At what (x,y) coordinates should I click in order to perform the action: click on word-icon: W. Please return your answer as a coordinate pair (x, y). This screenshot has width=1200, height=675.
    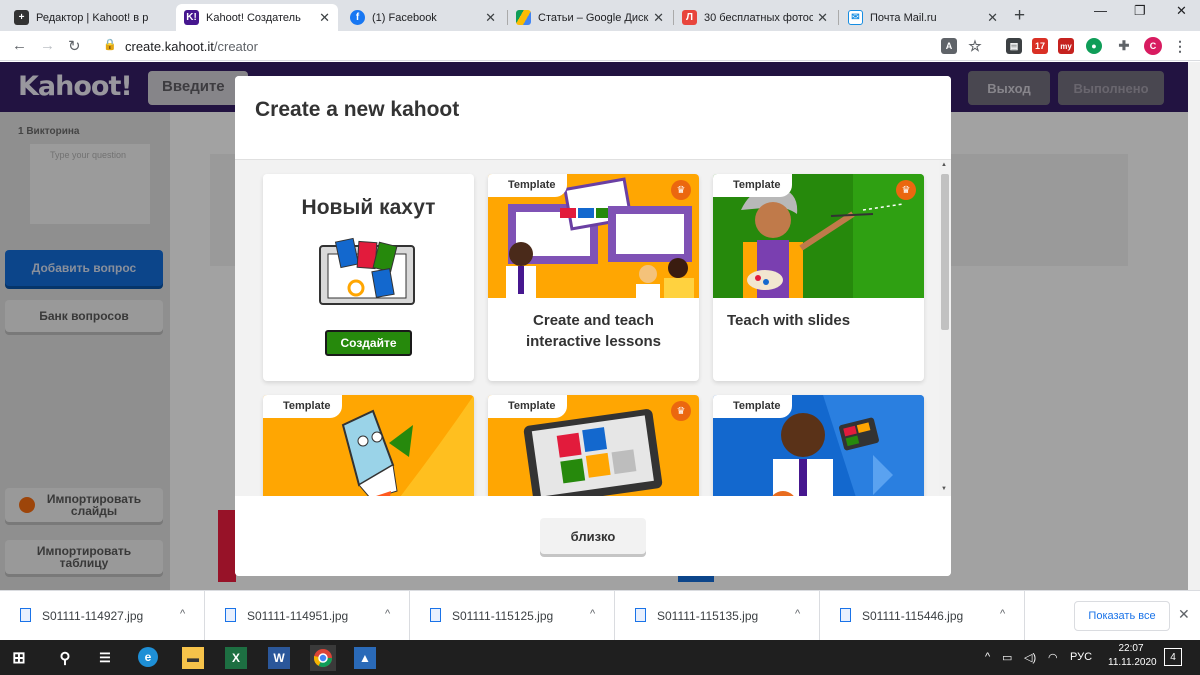
    Looking at the image, I should click on (279, 658).